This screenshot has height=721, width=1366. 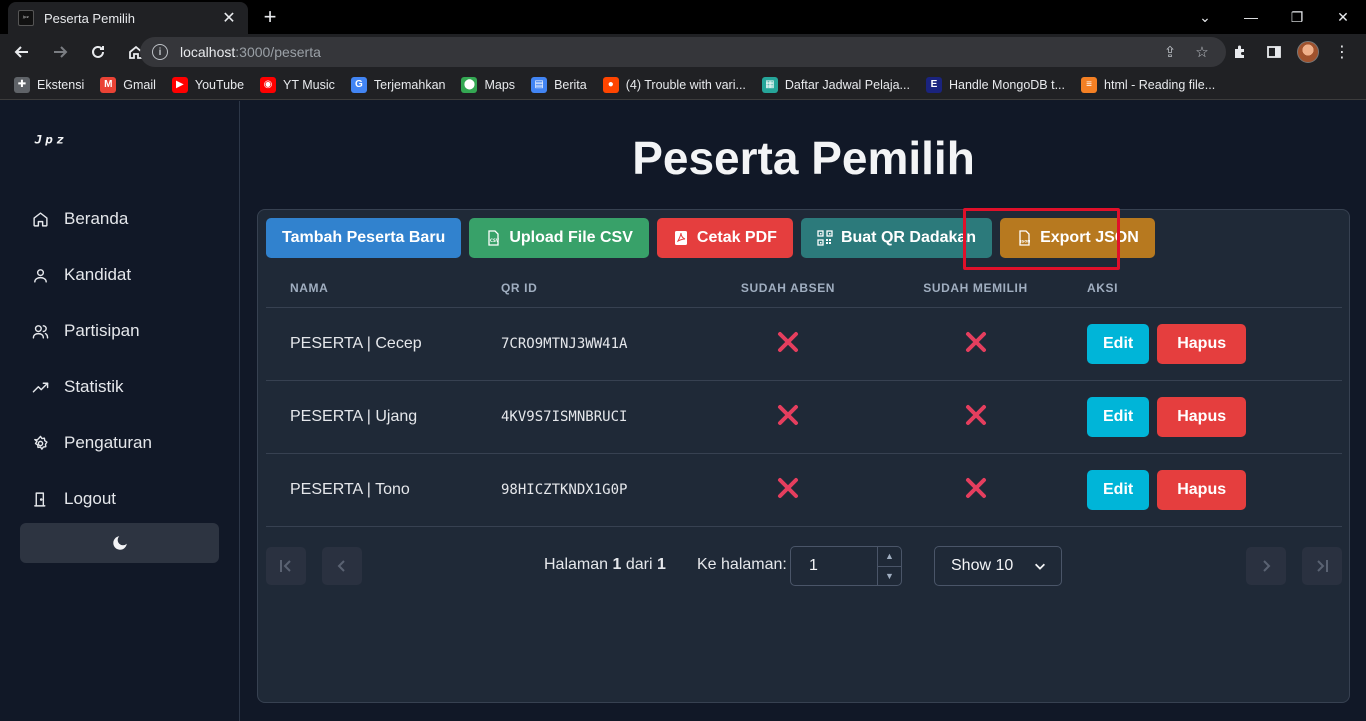 What do you see at coordinates (342, 566) in the screenshot?
I see `prev-page-button` at bounding box center [342, 566].